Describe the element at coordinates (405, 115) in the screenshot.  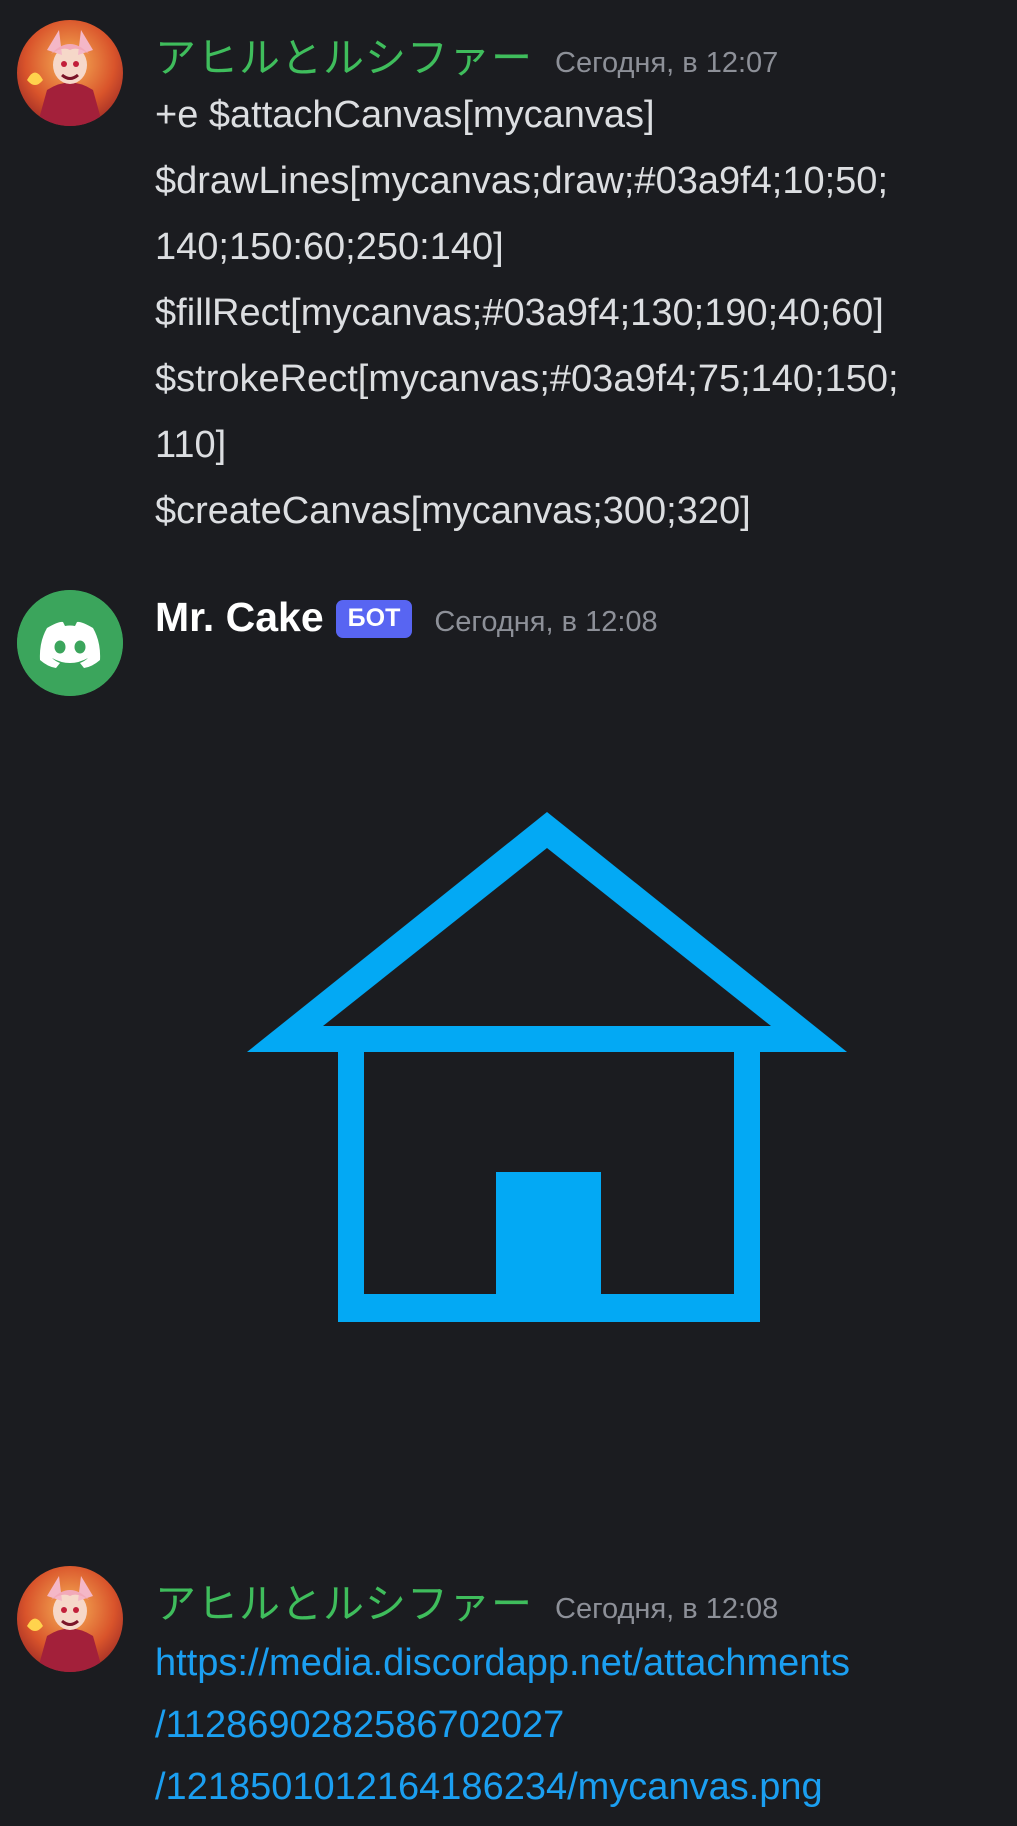
I see `code-line: +e $attachCanvas[mycanvas]` at that location.